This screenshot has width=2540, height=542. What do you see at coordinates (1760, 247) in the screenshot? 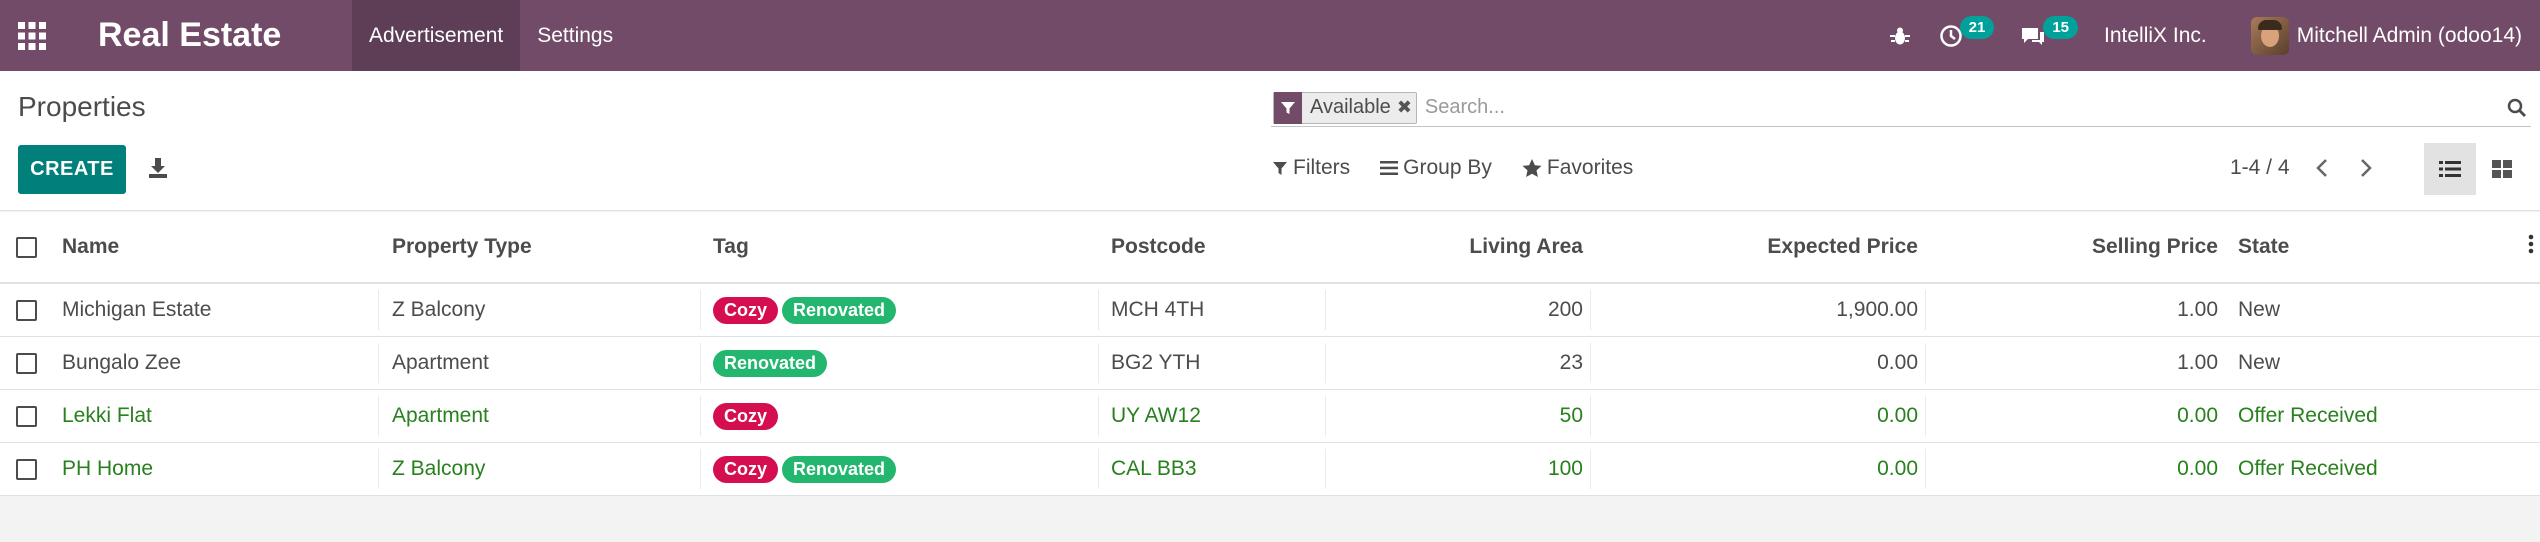
I see `column-header-expected-price: Expected Price` at bounding box center [1760, 247].